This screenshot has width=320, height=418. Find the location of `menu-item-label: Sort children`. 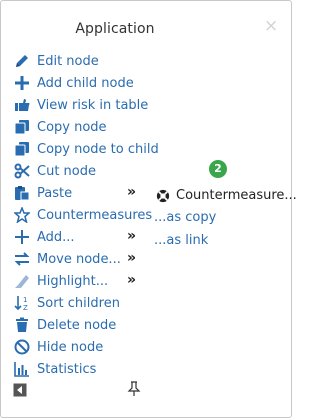

menu-item-label: Sort children is located at coordinates (78, 303).